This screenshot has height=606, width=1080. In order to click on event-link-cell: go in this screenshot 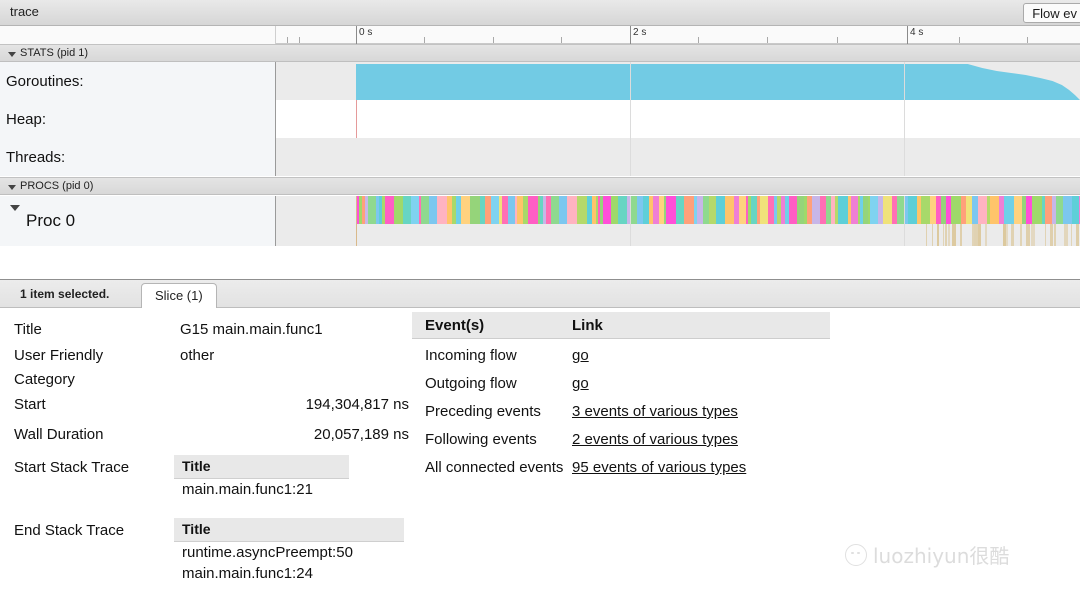, I will do `click(580, 383)`.